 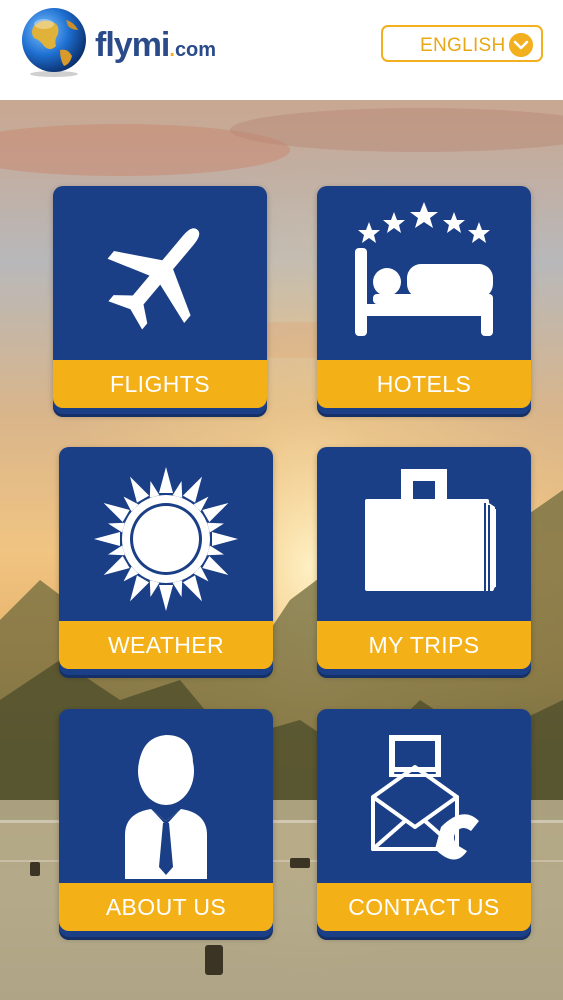 I want to click on airplane-icon, so click(x=153, y=279).